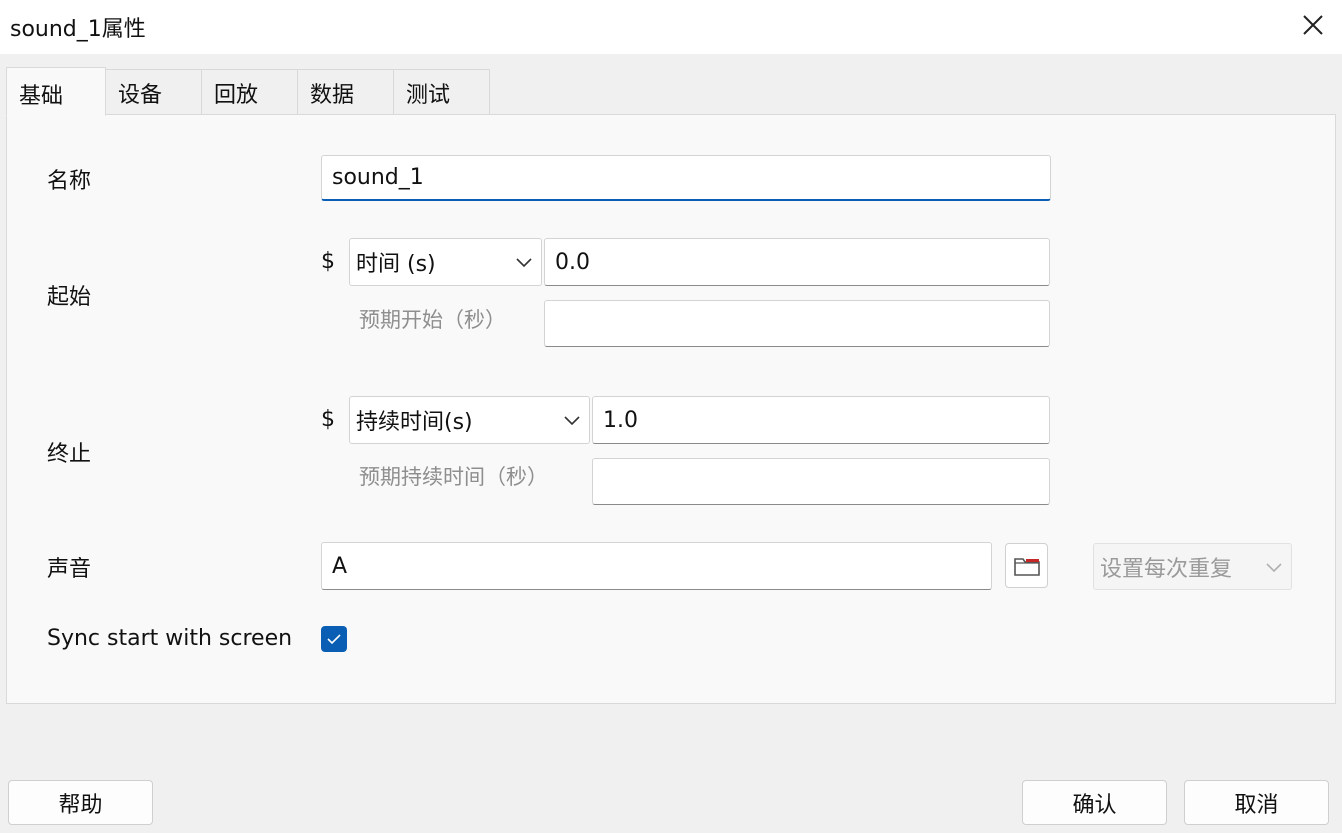 The width and height of the screenshot is (1342, 833). I want to click on tab-bar: 基础 设备 回放 数据 测试, so click(248, 91).